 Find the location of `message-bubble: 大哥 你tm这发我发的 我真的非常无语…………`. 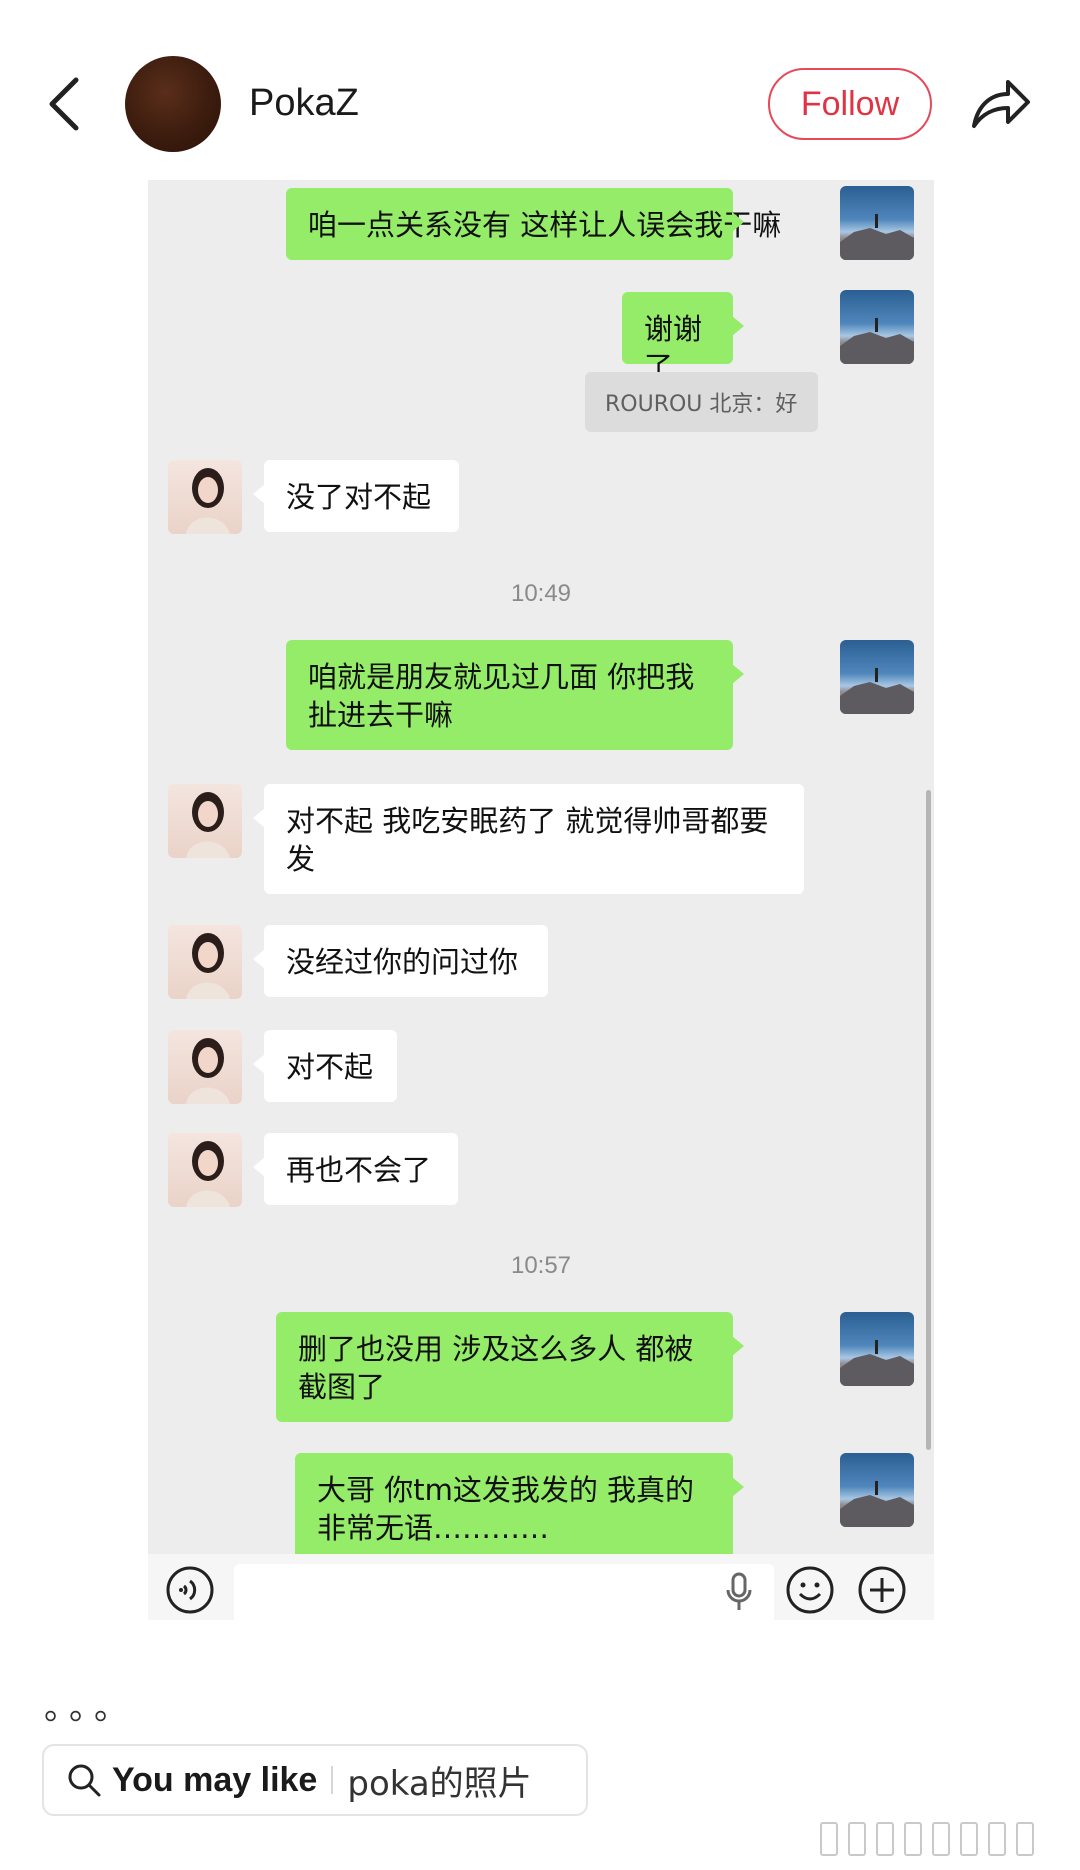

message-bubble: 大哥 你tm这发我发的 我真的非常无语………… is located at coordinates (519, 1508).